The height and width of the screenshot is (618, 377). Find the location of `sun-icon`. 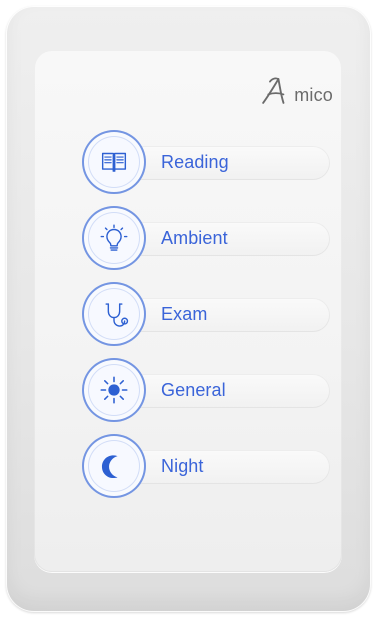

sun-icon is located at coordinates (114, 390).